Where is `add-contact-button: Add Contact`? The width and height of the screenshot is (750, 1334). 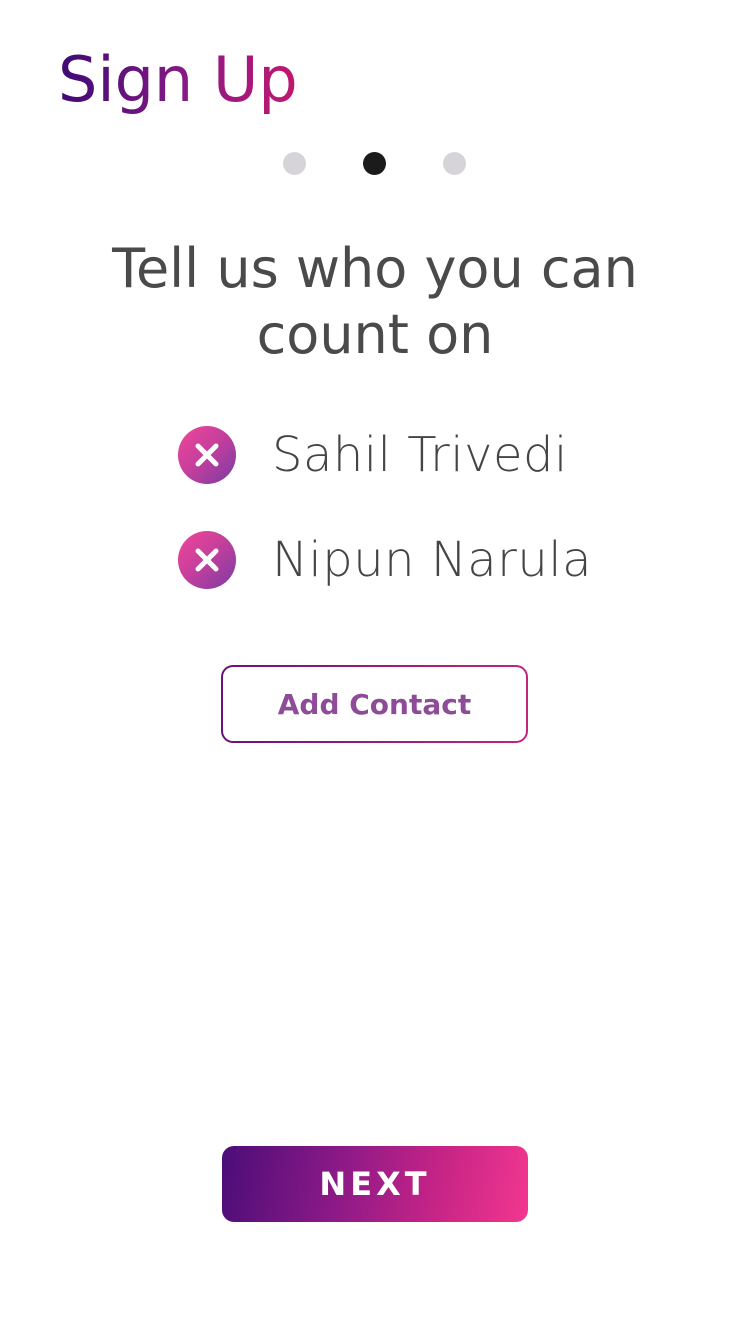 add-contact-button: Add Contact is located at coordinates (374, 704).